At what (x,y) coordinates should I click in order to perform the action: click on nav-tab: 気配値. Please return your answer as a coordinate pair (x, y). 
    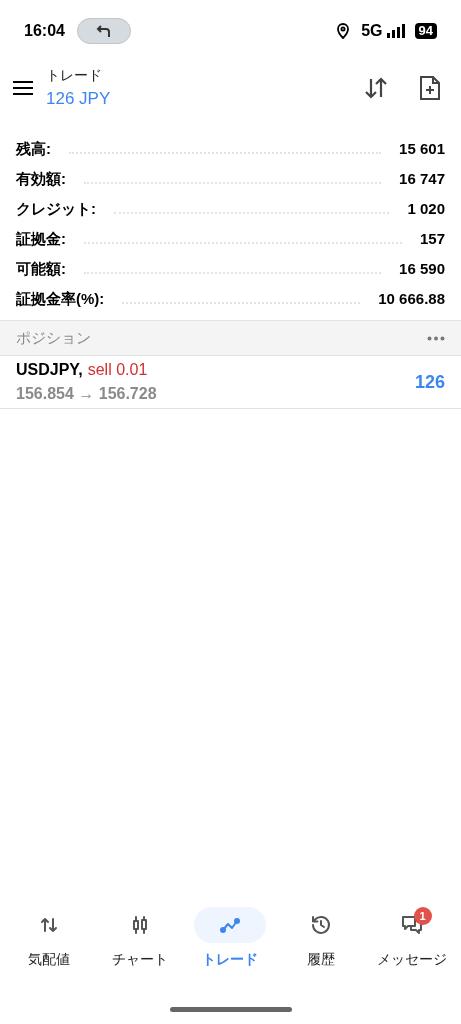
    Looking at the image, I should click on (49, 938).